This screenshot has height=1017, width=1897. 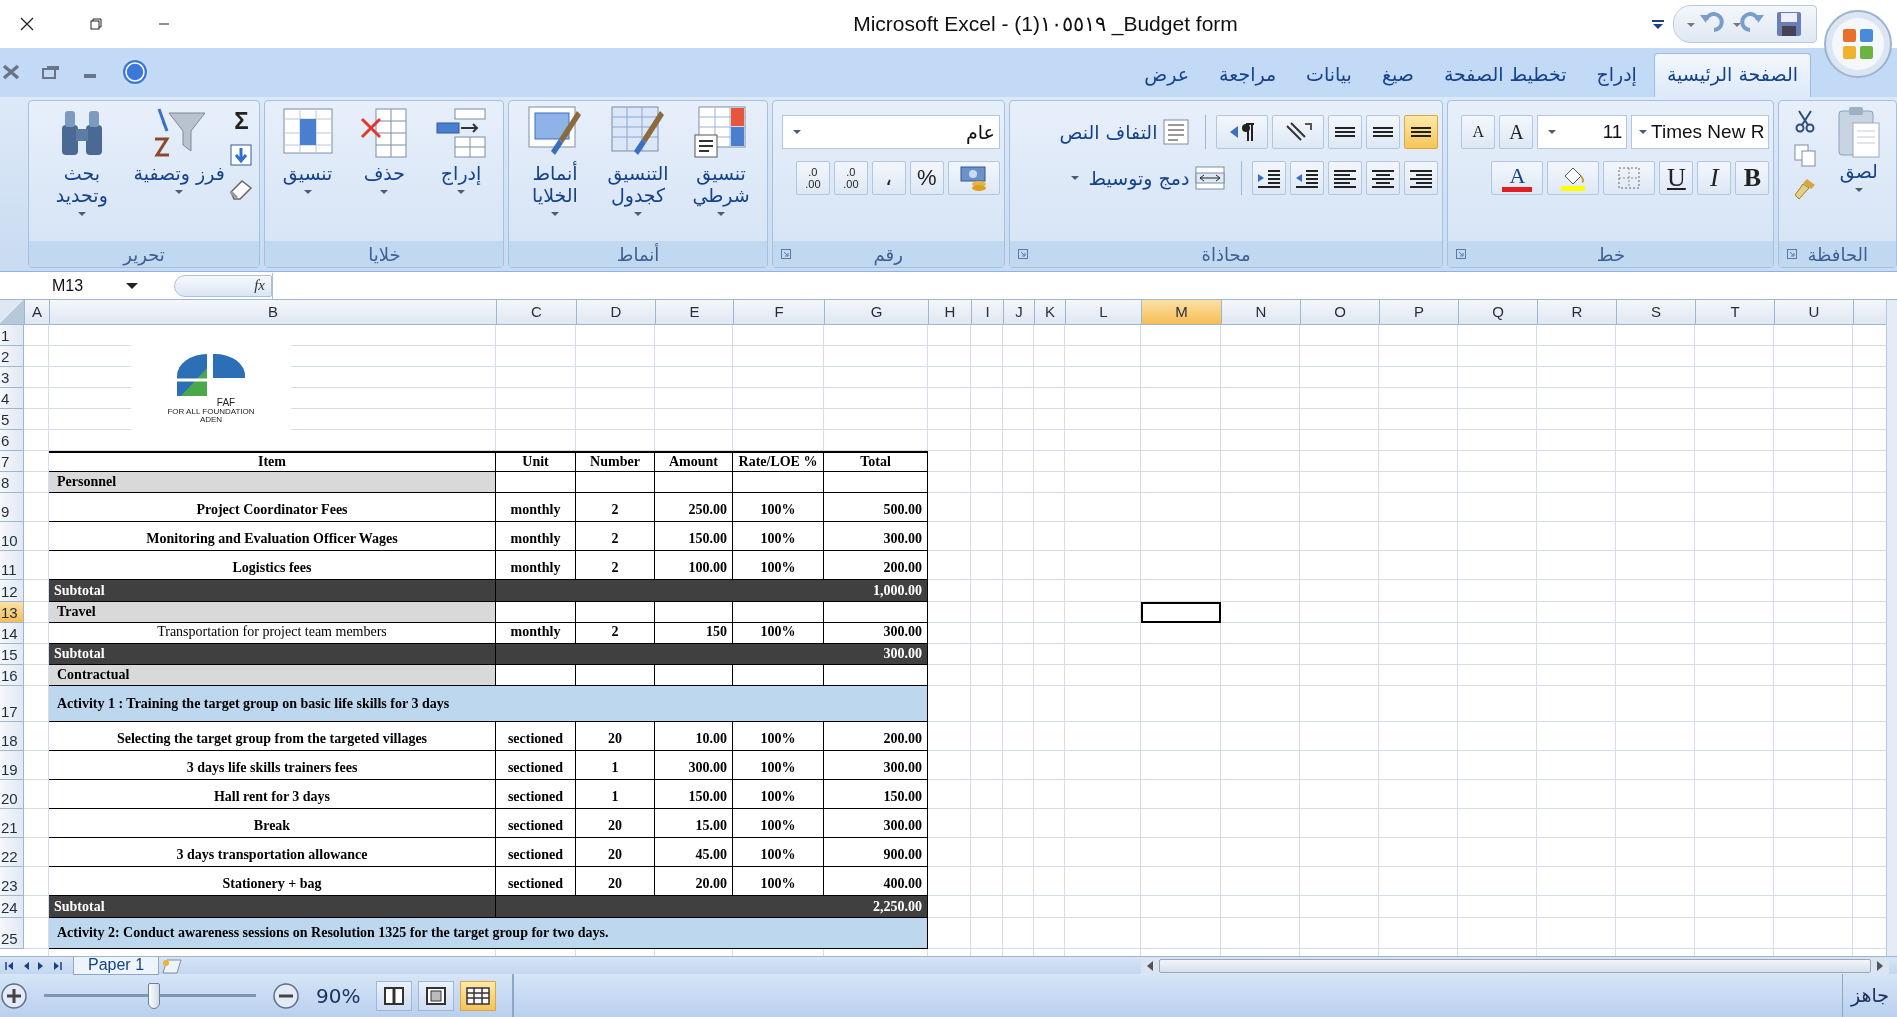 What do you see at coordinates (888, 178) in the screenshot?
I see `comma-button: ،` at bounding box center [888, 178].